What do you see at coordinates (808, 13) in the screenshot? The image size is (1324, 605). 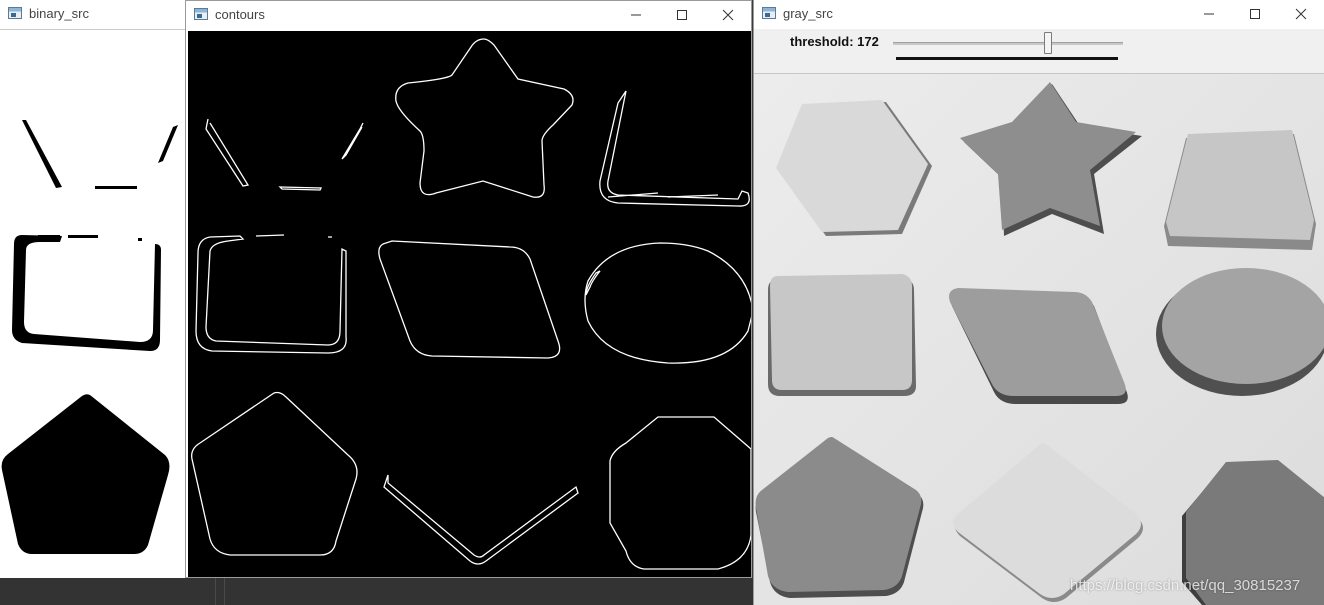 I see `gray-src-title: gray_src` at bounding box center [808, 13].